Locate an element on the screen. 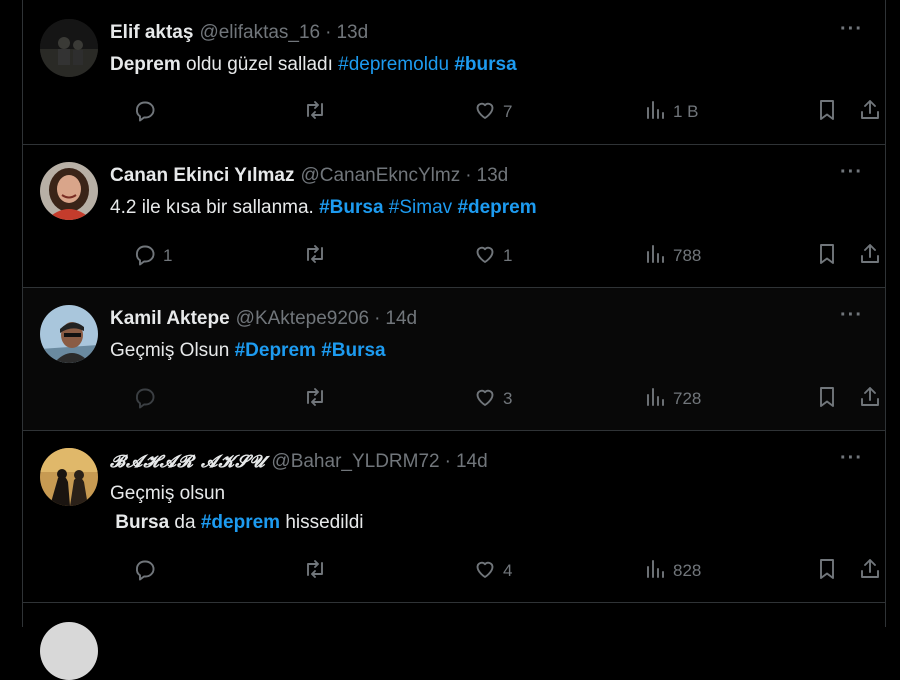 The image size is (900, 680). tweet-text: Geçmiş Olsun #Deprem #Bursa is located at coordinates (487, 350).